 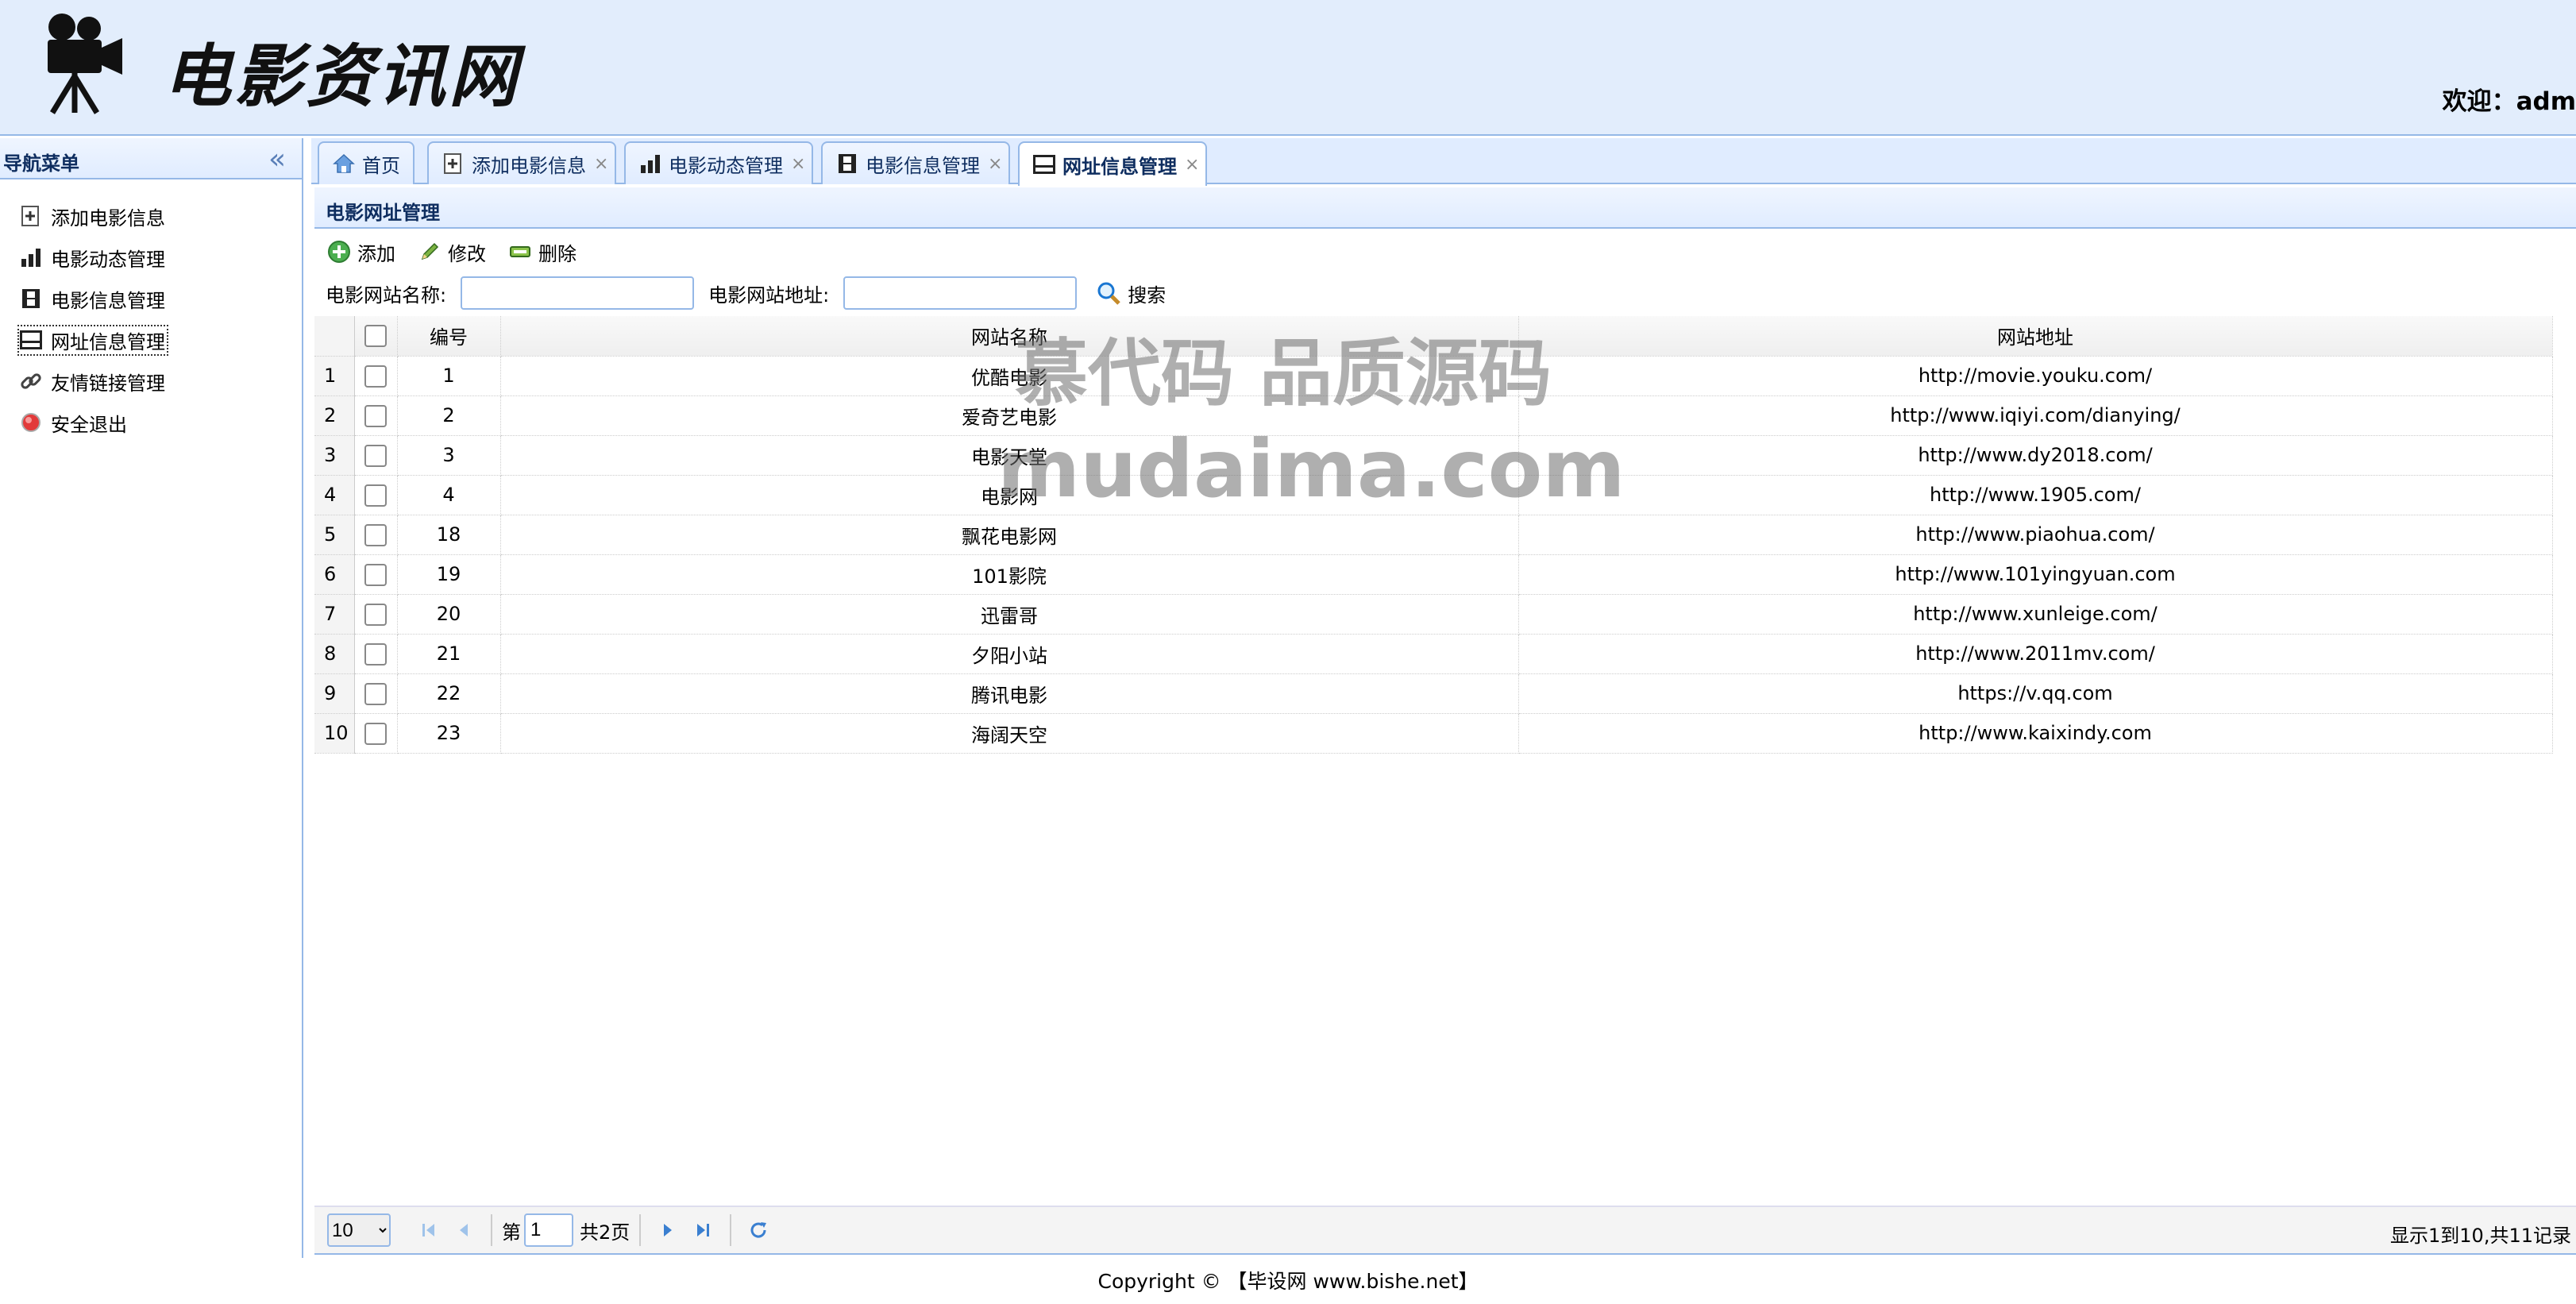 I want to click on site-url-input, so click(x=960, y=293).